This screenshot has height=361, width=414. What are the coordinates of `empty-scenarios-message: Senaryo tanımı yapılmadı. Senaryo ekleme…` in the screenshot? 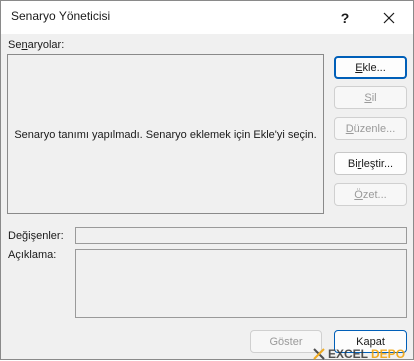 It's located at (165, 135).